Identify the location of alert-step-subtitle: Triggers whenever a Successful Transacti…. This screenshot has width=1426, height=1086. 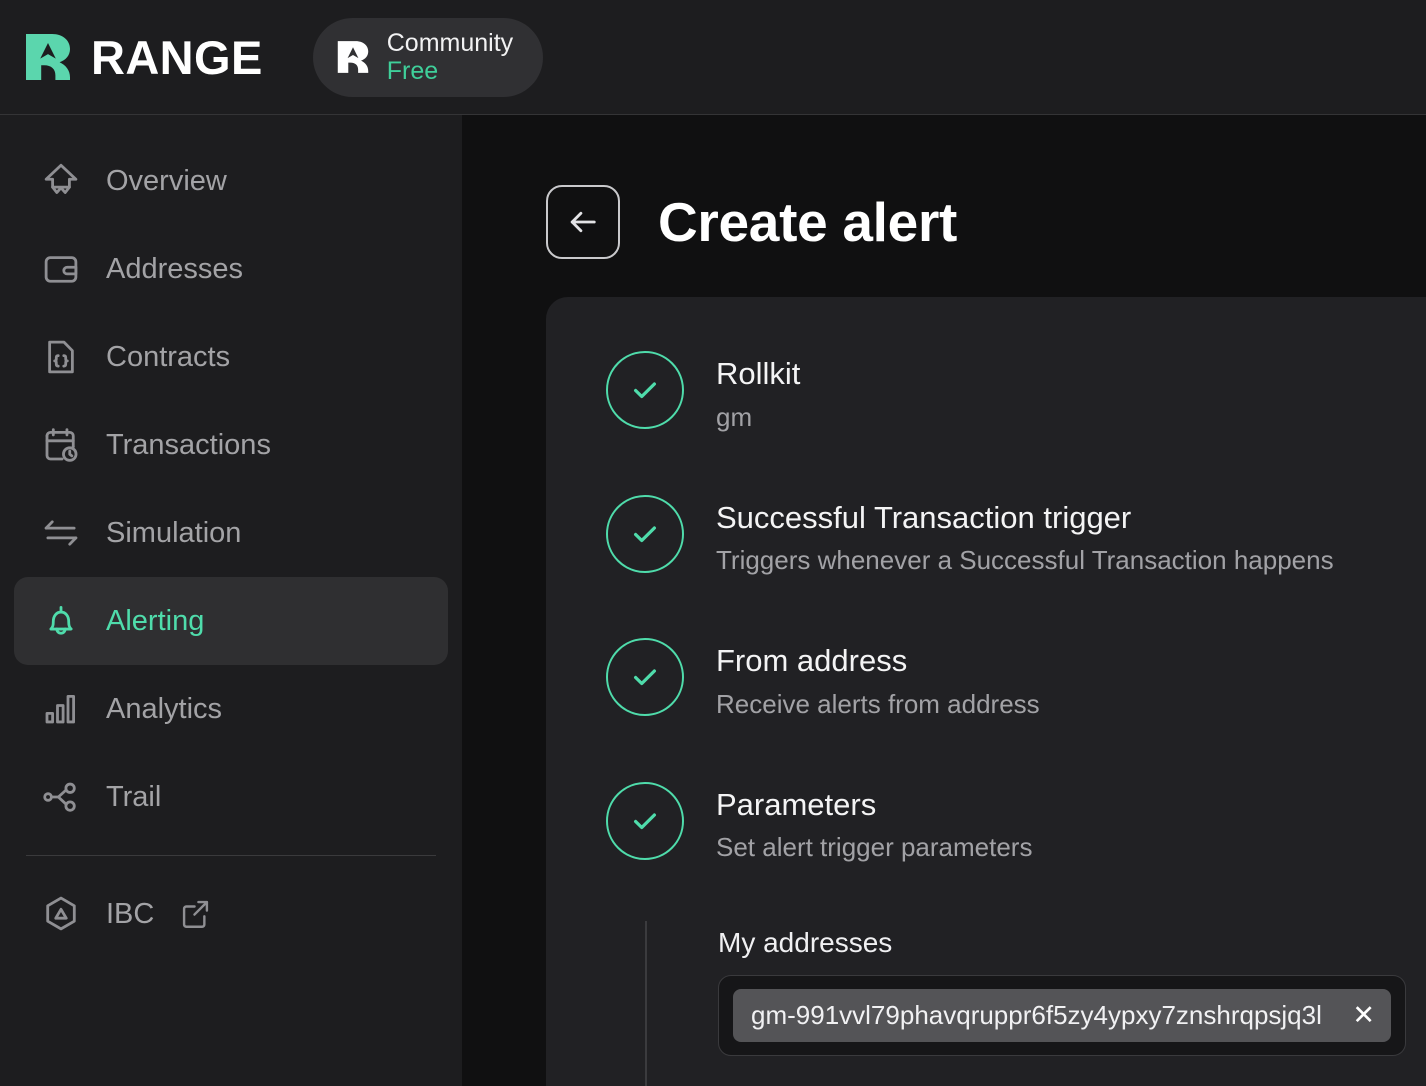
(1025, 560).